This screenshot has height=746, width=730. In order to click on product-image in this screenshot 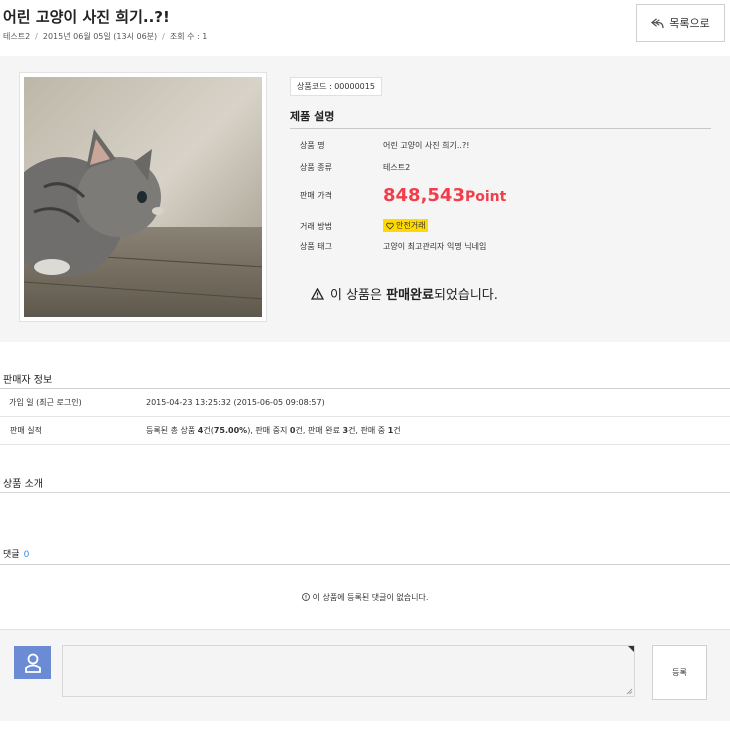, I will do `click(143, 197)`.